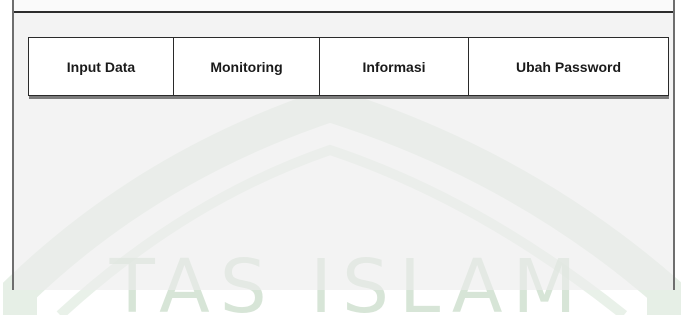 Image resolution: width=684 pixels, height=315 pixels. Describe the element at coordinates (343, 6) in the screenshot. I see `header-band` at that location.